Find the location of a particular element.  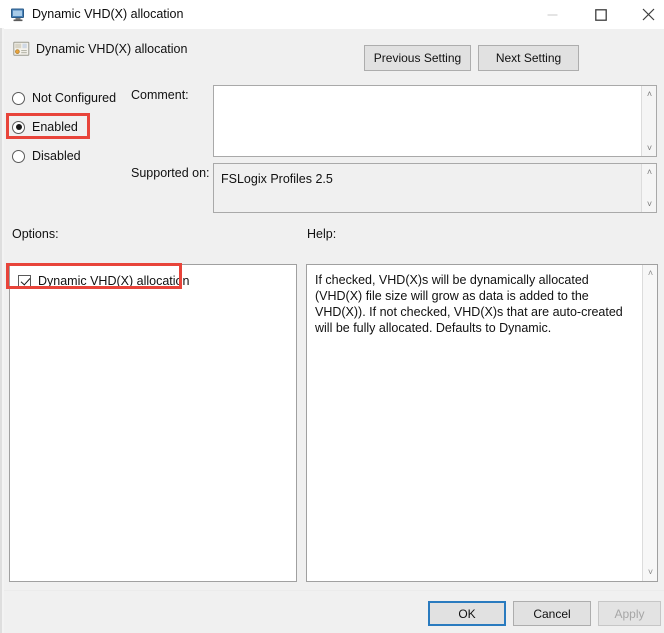

minimize-button is located at coordinates (552, 14).